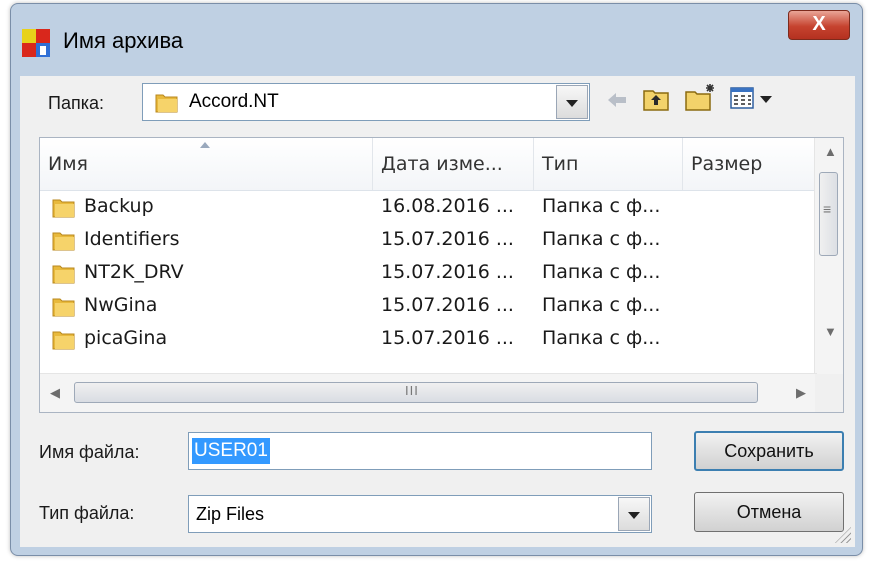 This screenshot has height=561, width=869. I want to click on close-button: X, so click(819, 25).